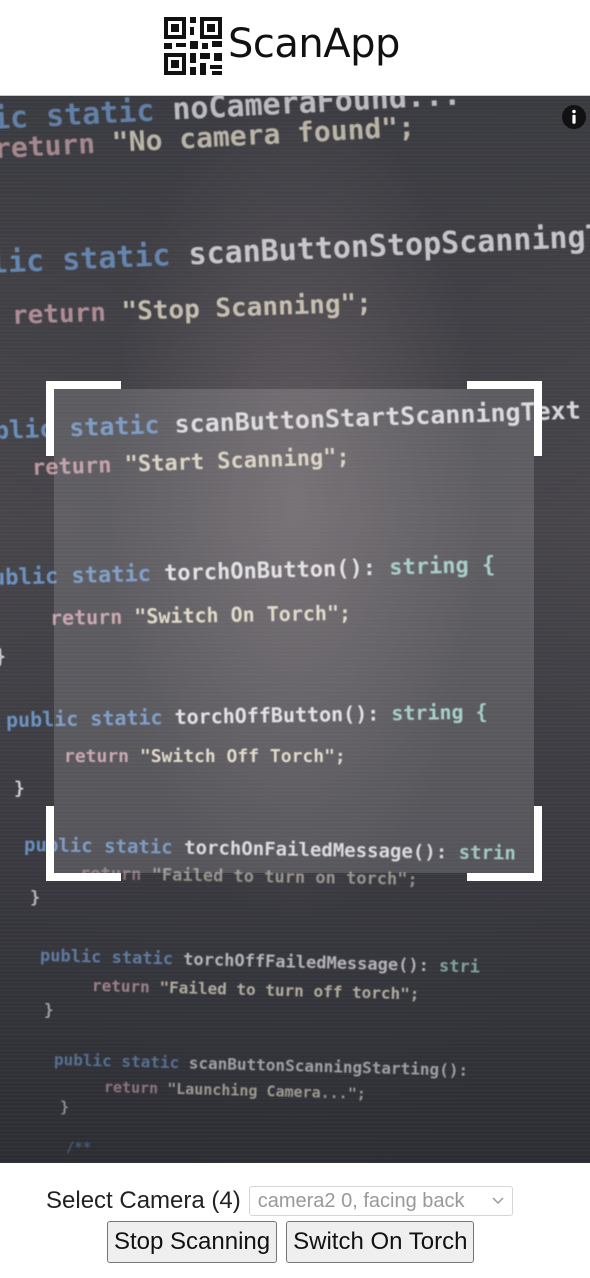 The height and width of the screenshot is (1278, 590). Describe the element at coordinates (498, 1201) in the screenshot. I see `chevron-down-icon` at that location.